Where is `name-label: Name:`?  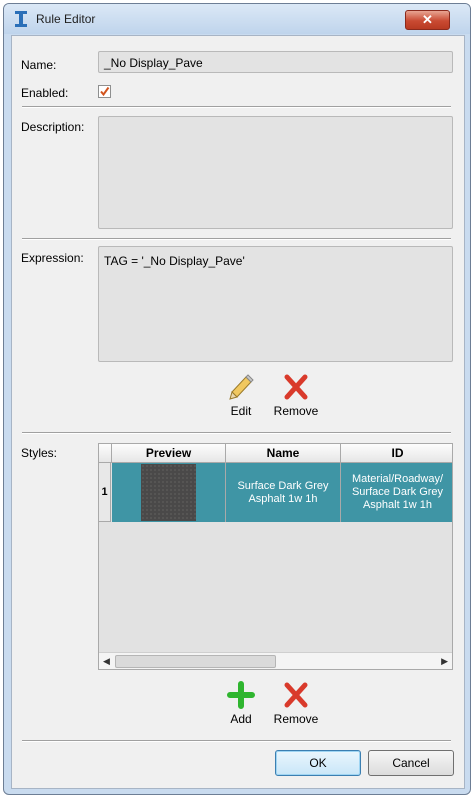 name-label: Name: is located at coordinates (39, 65).